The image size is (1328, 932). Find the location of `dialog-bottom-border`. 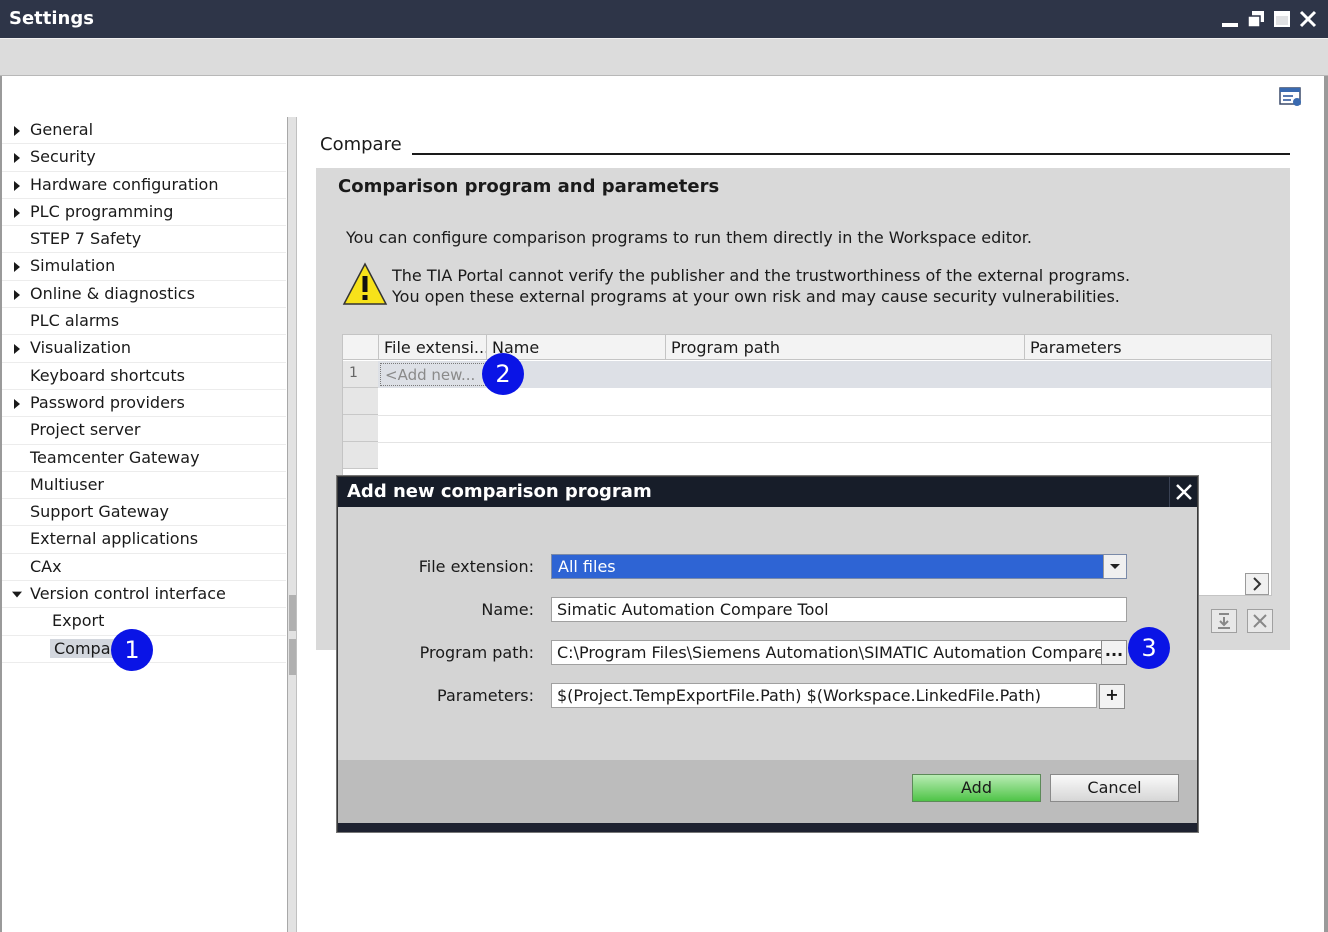

dialog-bottom-border is located at coordinates (767, 827).